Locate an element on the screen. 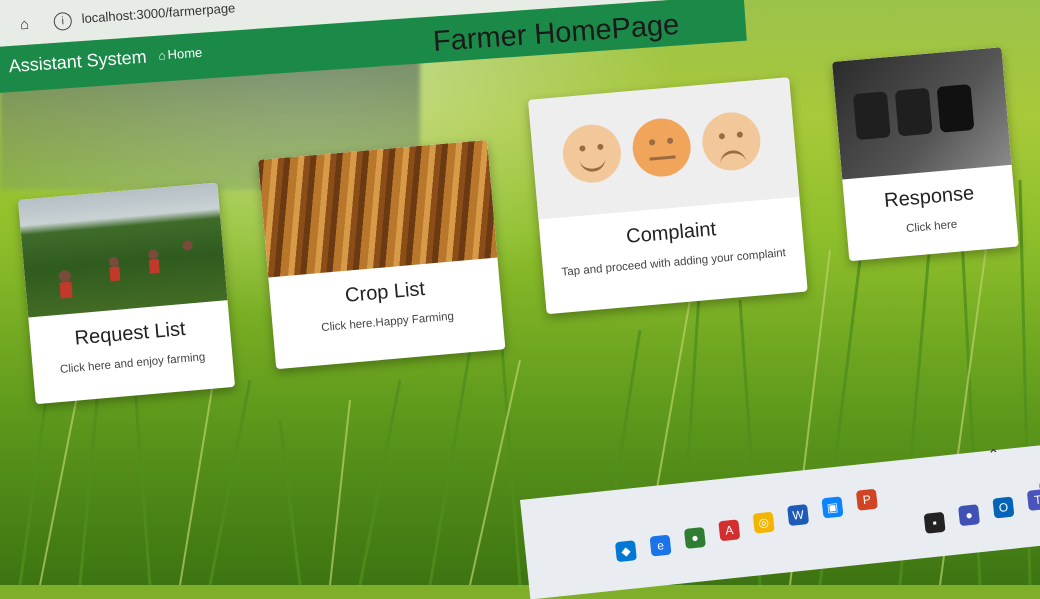  crop-list-card: Crop List Click here.Happy Farming is located at coordinates (382, 254).